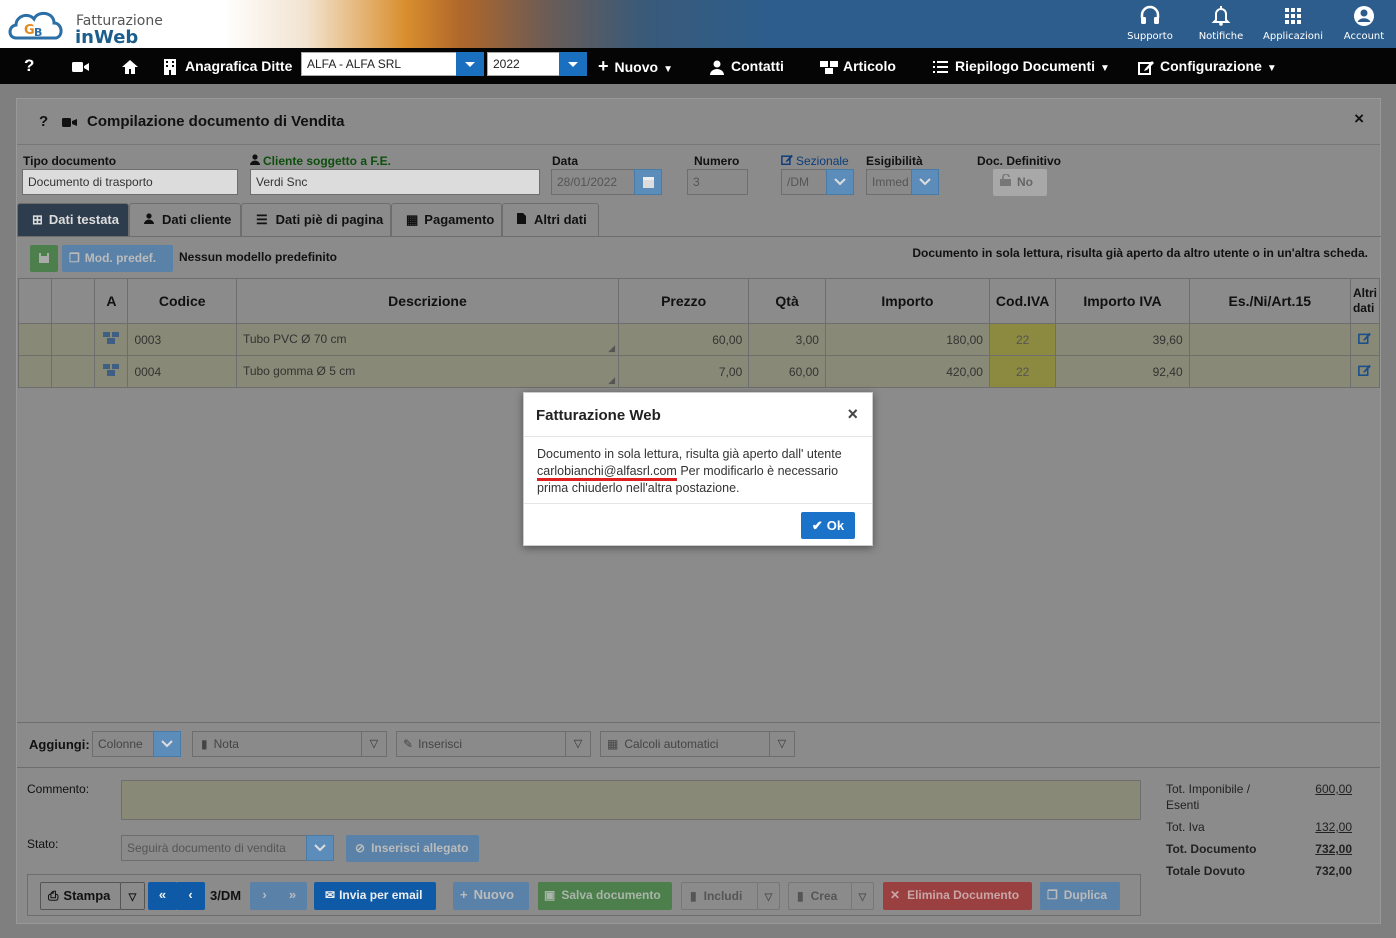 This screenshot has width=1396, height=938. What do you see at coordinates (81, 66) in the screenshot?
I see `video-button` at bounding box center [81, 66].